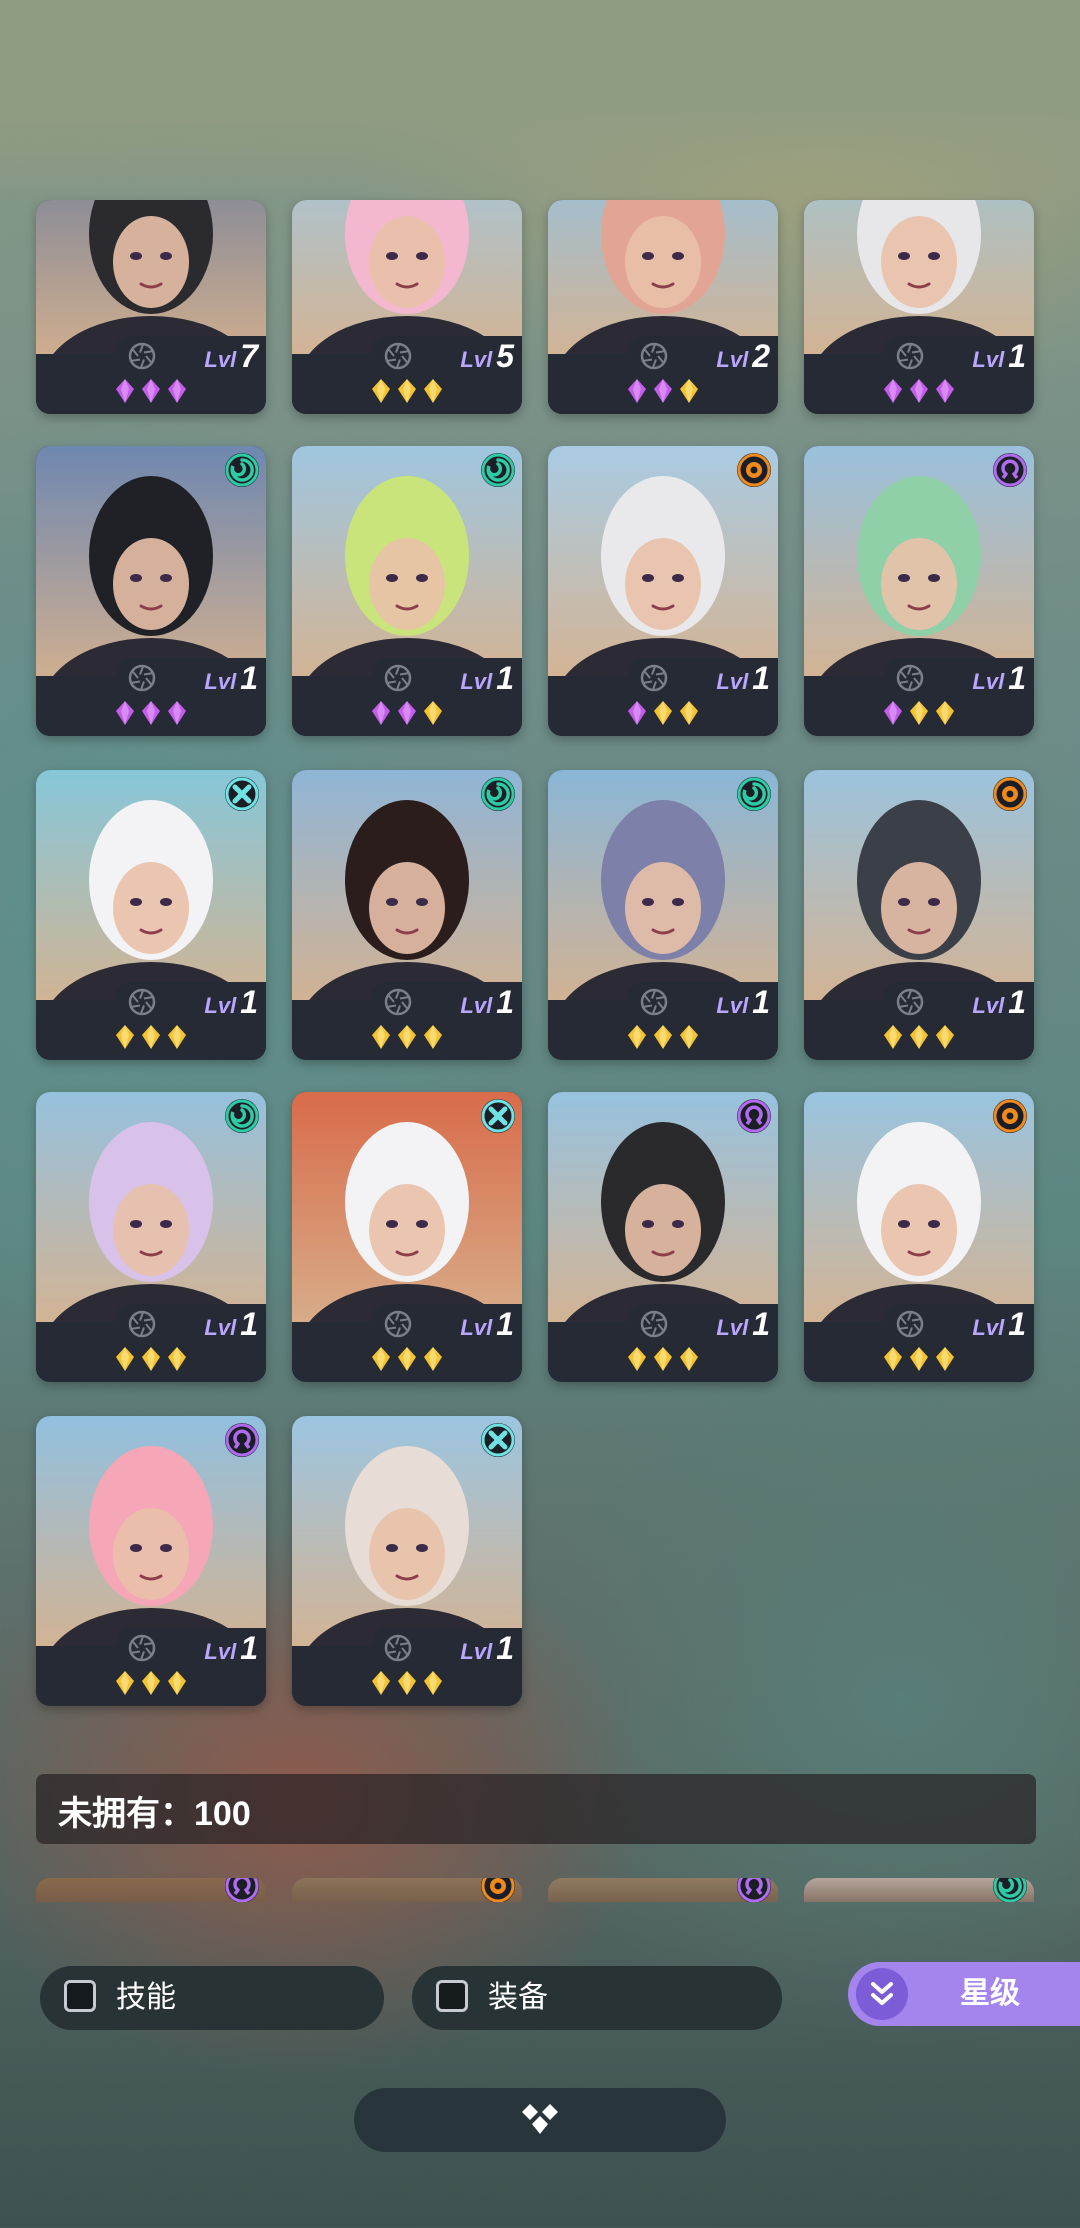  I want to click on hero-card: Lvl 2, so click(663, 307).